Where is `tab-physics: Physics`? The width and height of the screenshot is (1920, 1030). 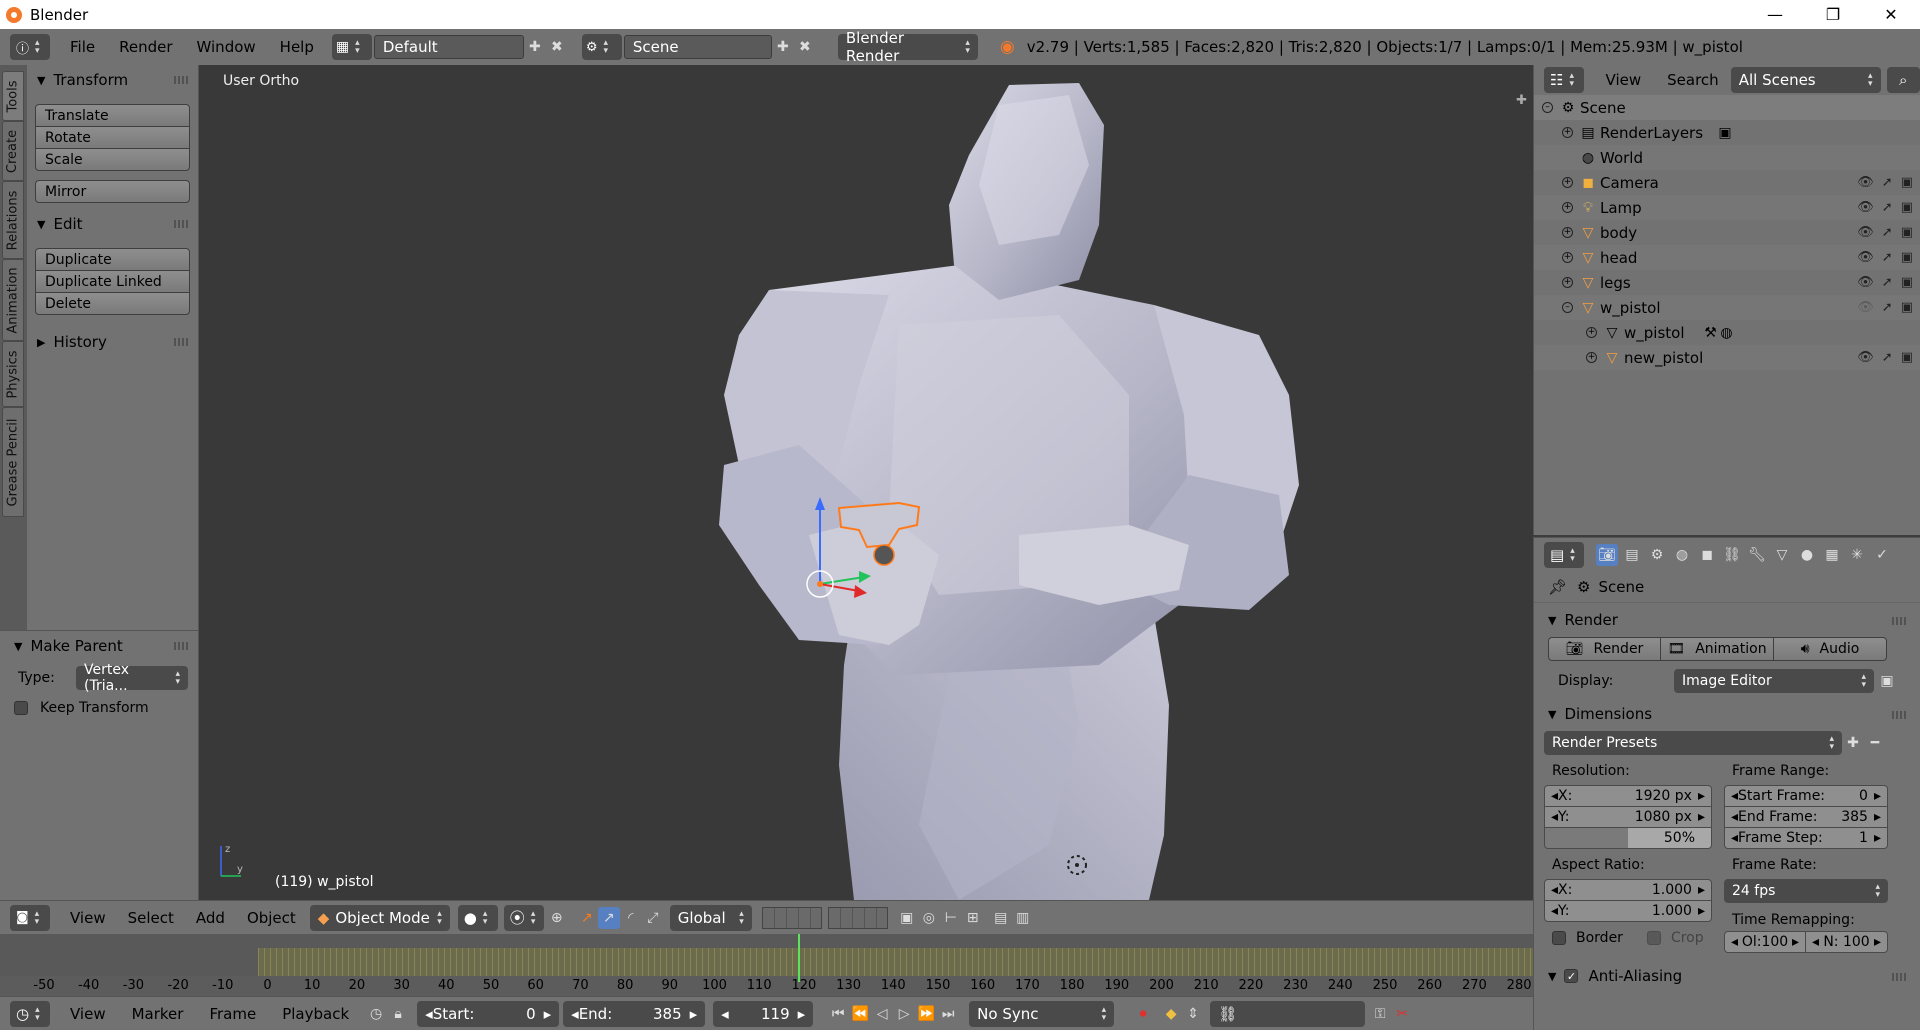 tab-physics: Physics is located at coordinates (13, 374).